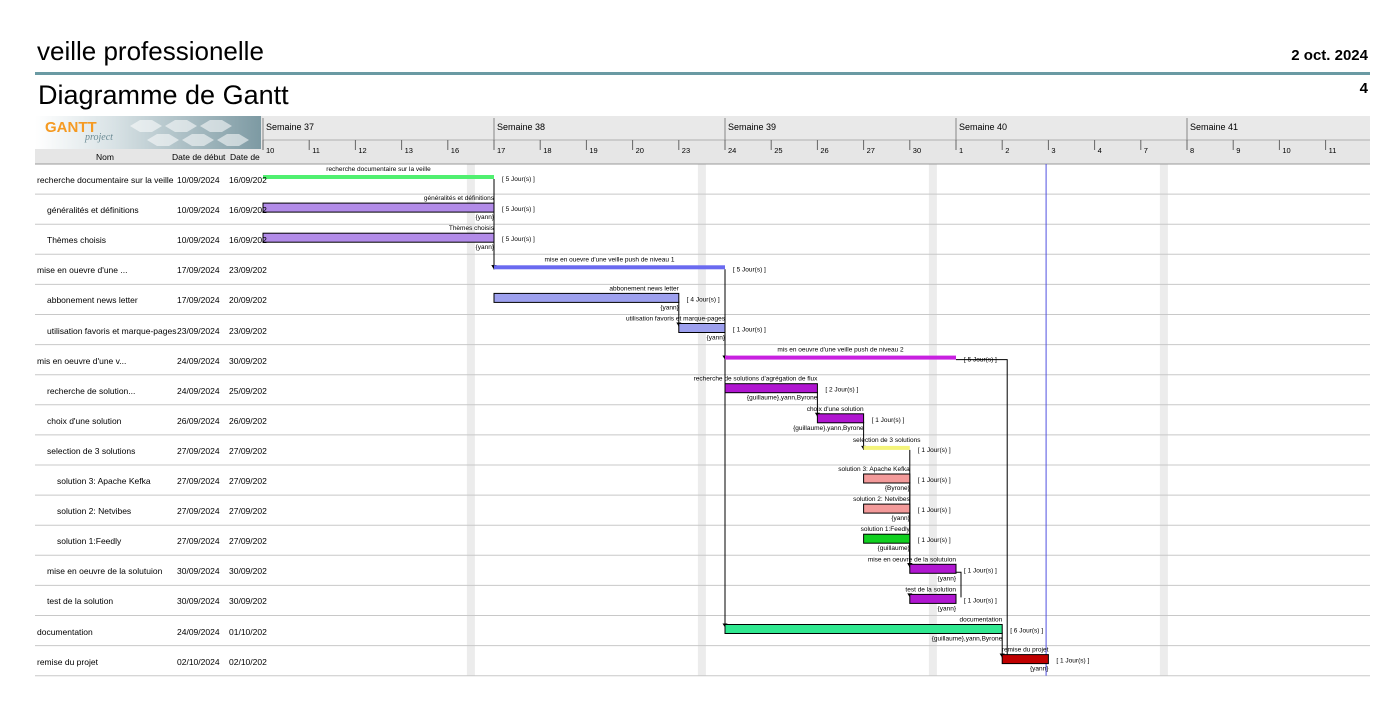  I want to click on task-name: abbonement news letter, so click(92, 300).